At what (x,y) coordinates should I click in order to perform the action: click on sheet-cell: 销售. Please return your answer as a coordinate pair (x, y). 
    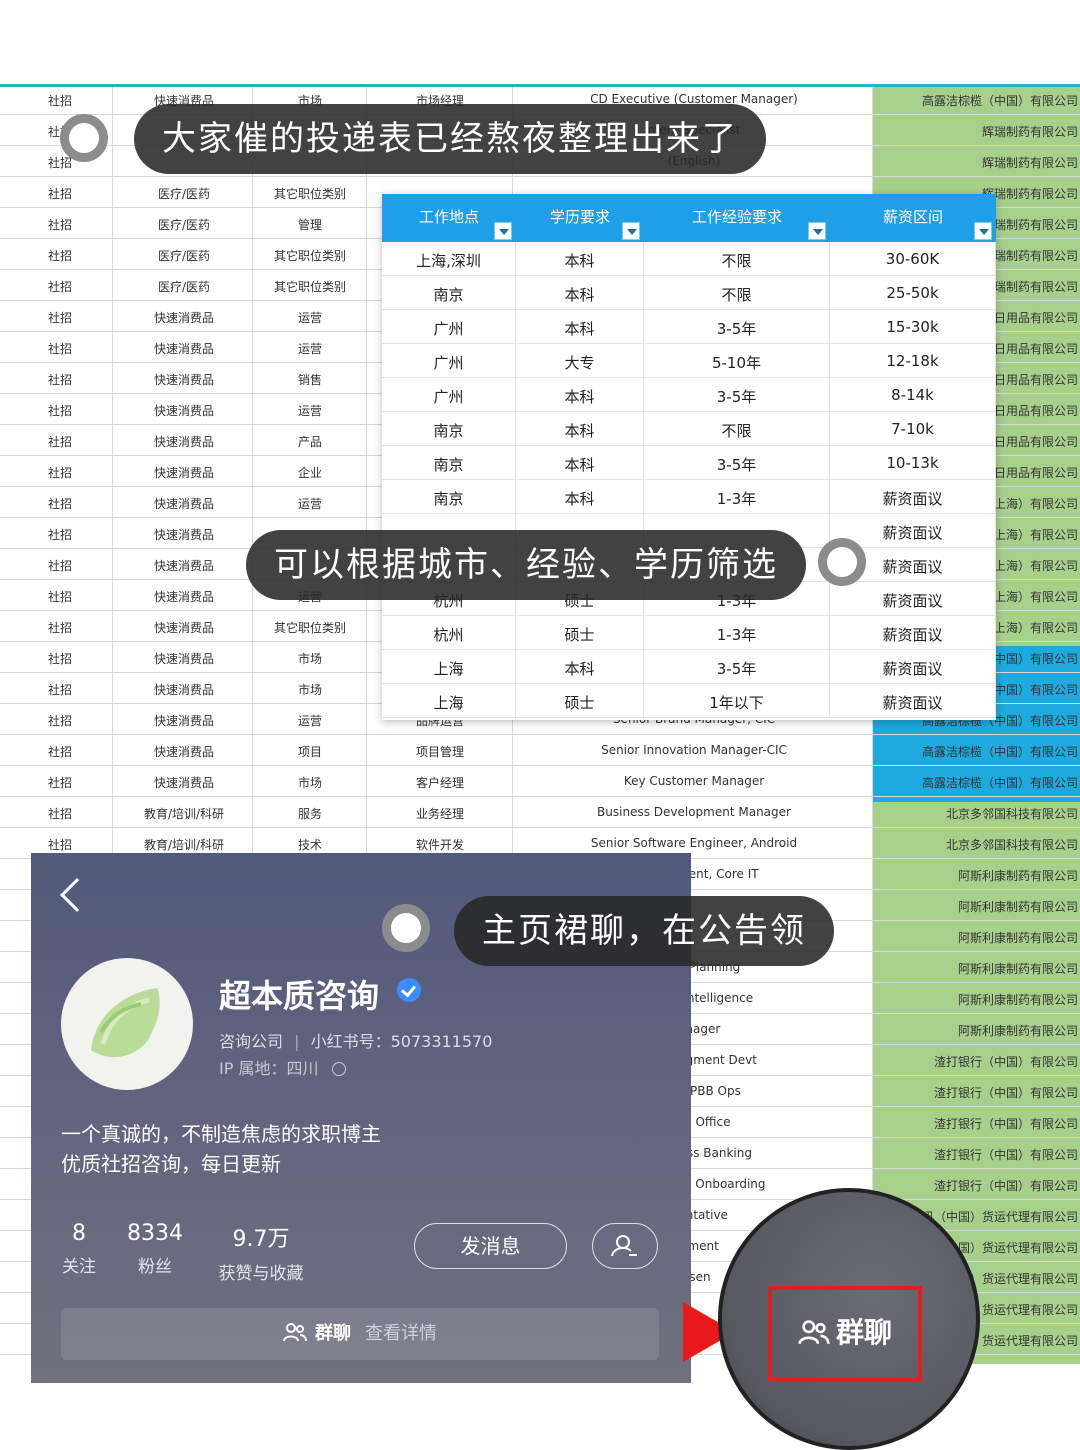
    Looking at the image, I should click on (309, 380).